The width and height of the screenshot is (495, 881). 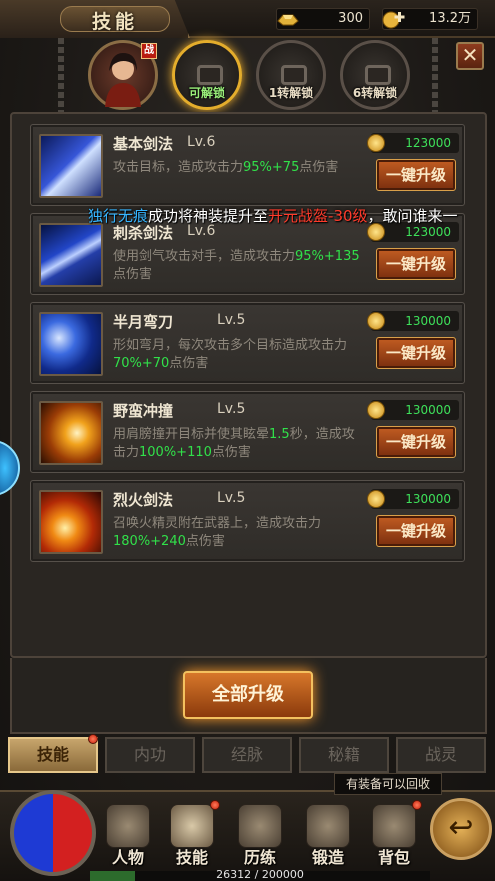 I want to click on slot-label: 可解锁, so click(x=206, y=93).